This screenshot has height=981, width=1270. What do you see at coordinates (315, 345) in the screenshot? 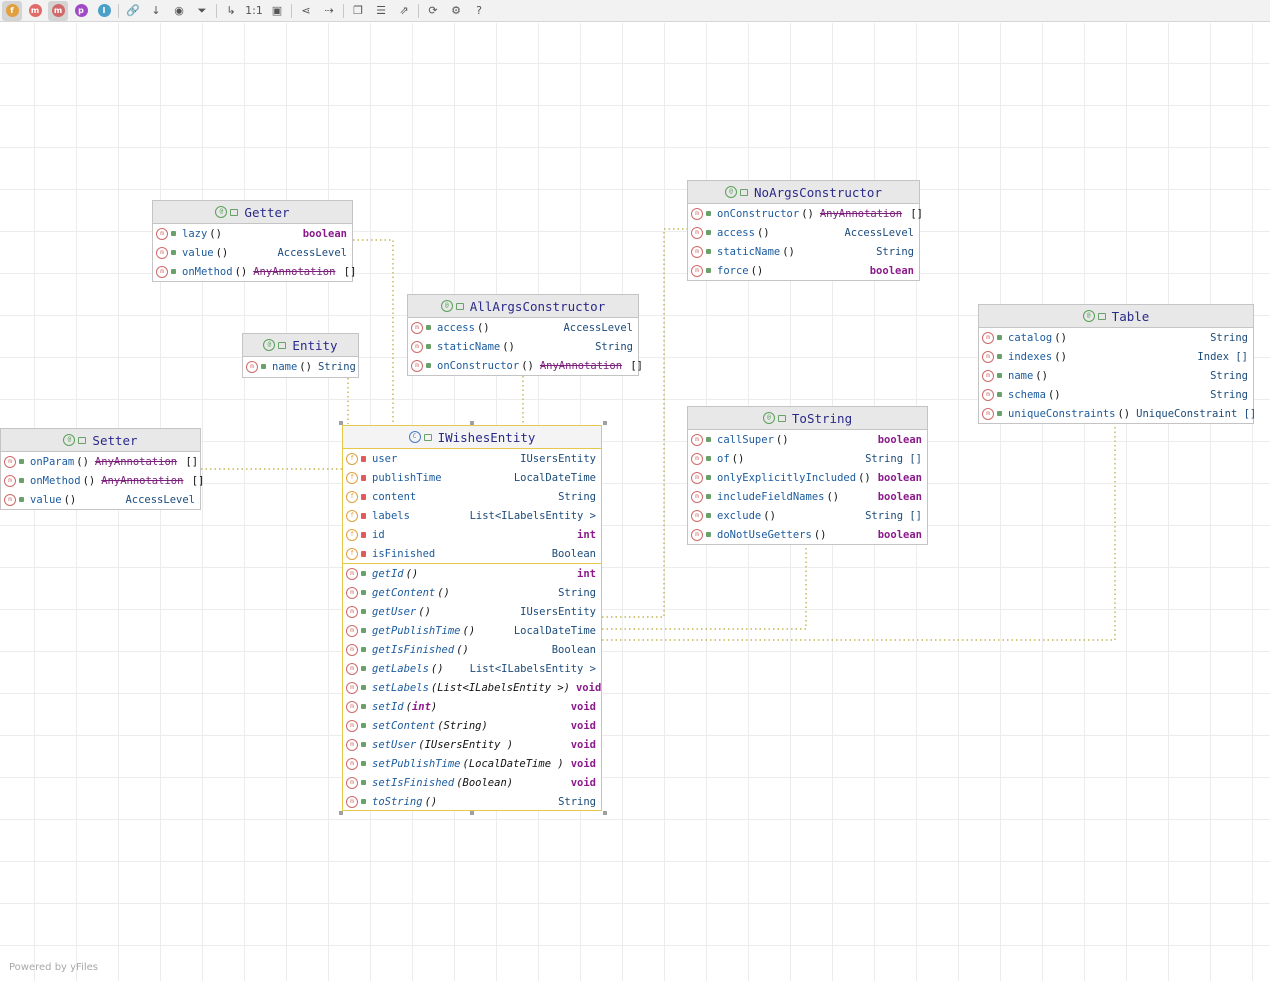
I see `node-title: Entity` at bounding box center [315, 345].